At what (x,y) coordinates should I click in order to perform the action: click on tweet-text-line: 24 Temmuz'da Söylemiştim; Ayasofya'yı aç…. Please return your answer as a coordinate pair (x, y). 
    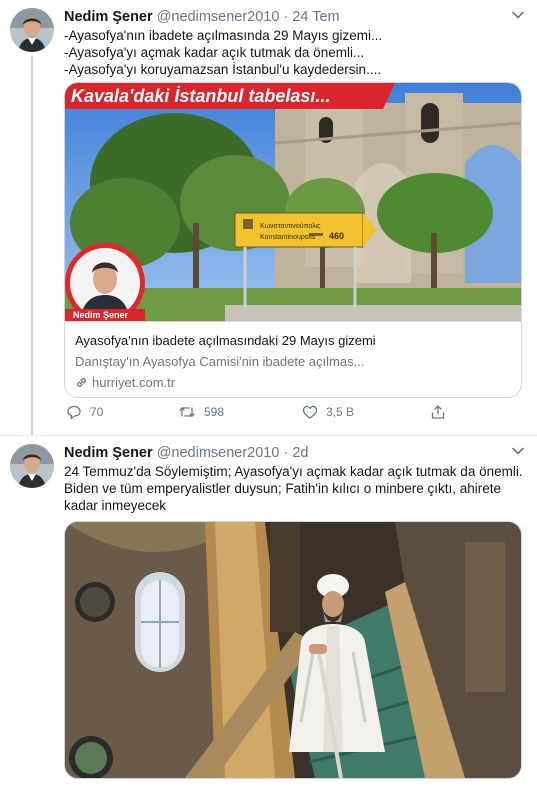
    Looking at the image, I should click on (293, 471).